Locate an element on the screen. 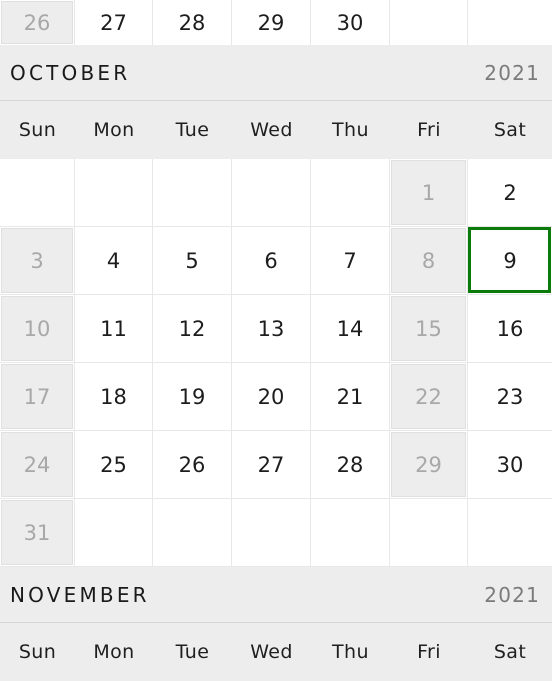 The image size is (552, 681). day-cell: 6 is located at coordinates (271, 261).